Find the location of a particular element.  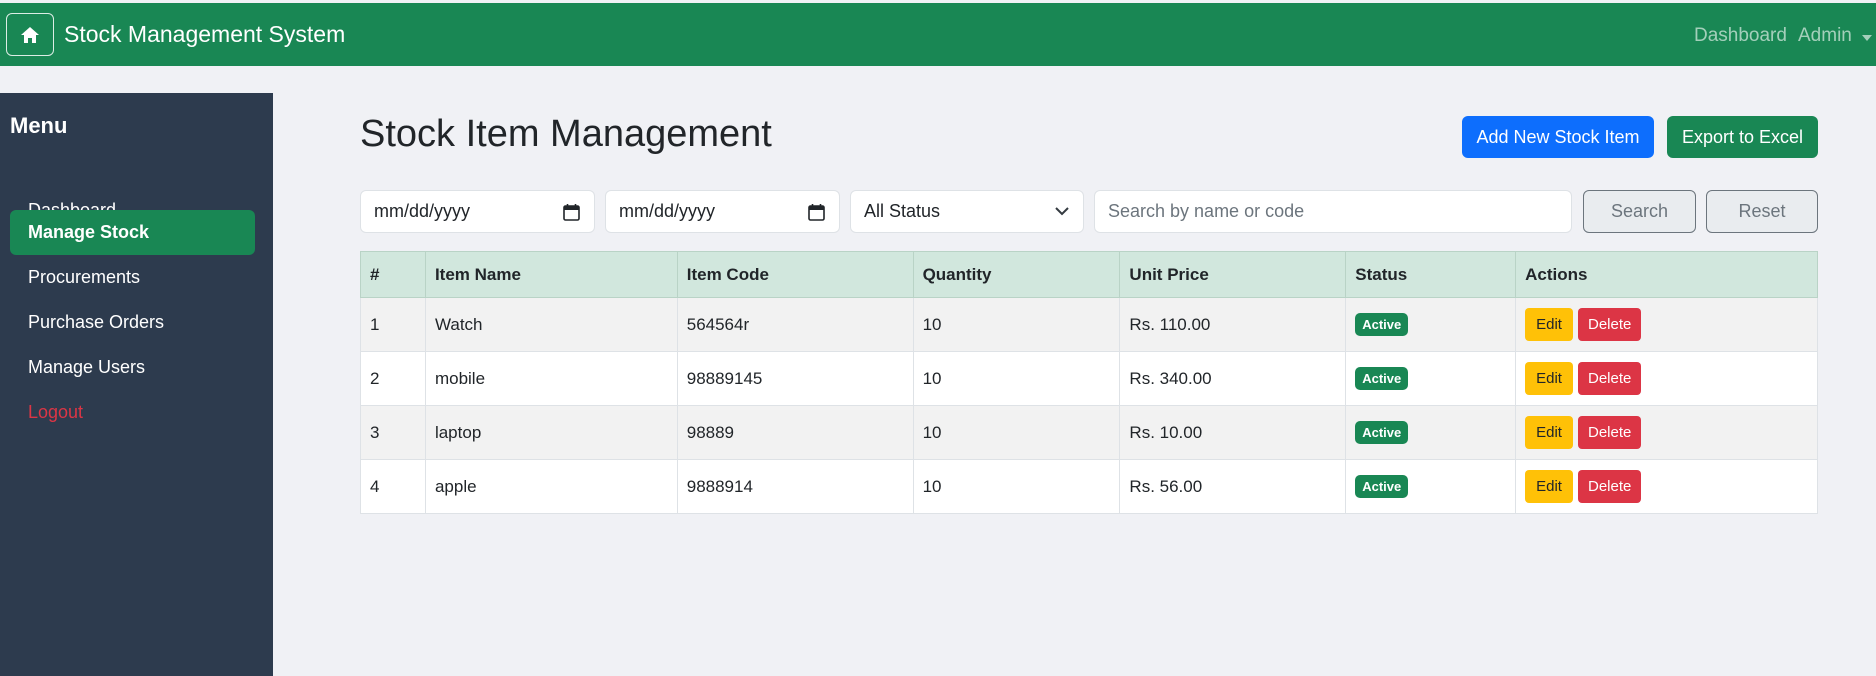

home-button is located at coordinates (30, 34).